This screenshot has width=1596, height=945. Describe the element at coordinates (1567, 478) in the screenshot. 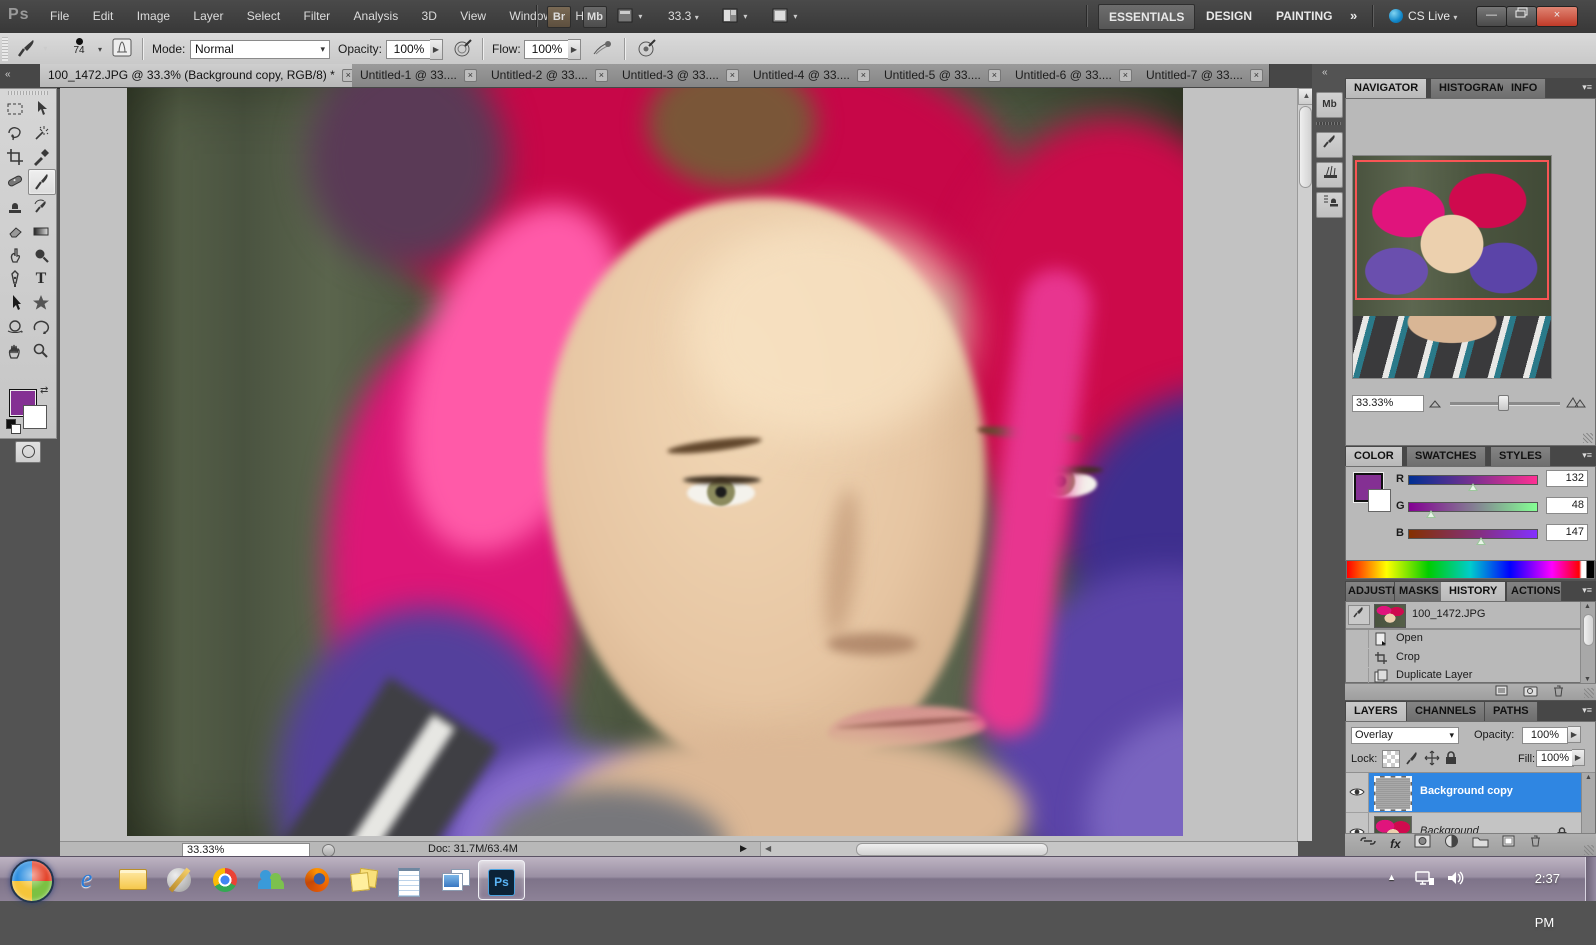

I see `channel-r-input: 132` at that location.